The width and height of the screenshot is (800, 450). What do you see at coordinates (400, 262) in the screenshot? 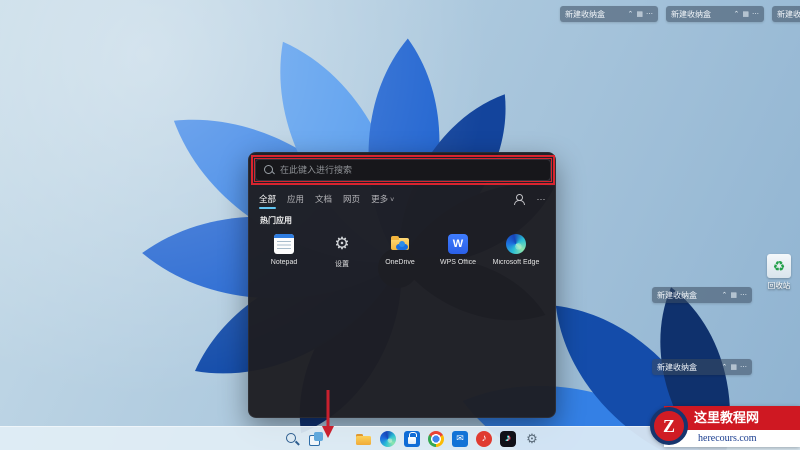
I see `app-label: OneDrive` at bounding box center [400, 262].